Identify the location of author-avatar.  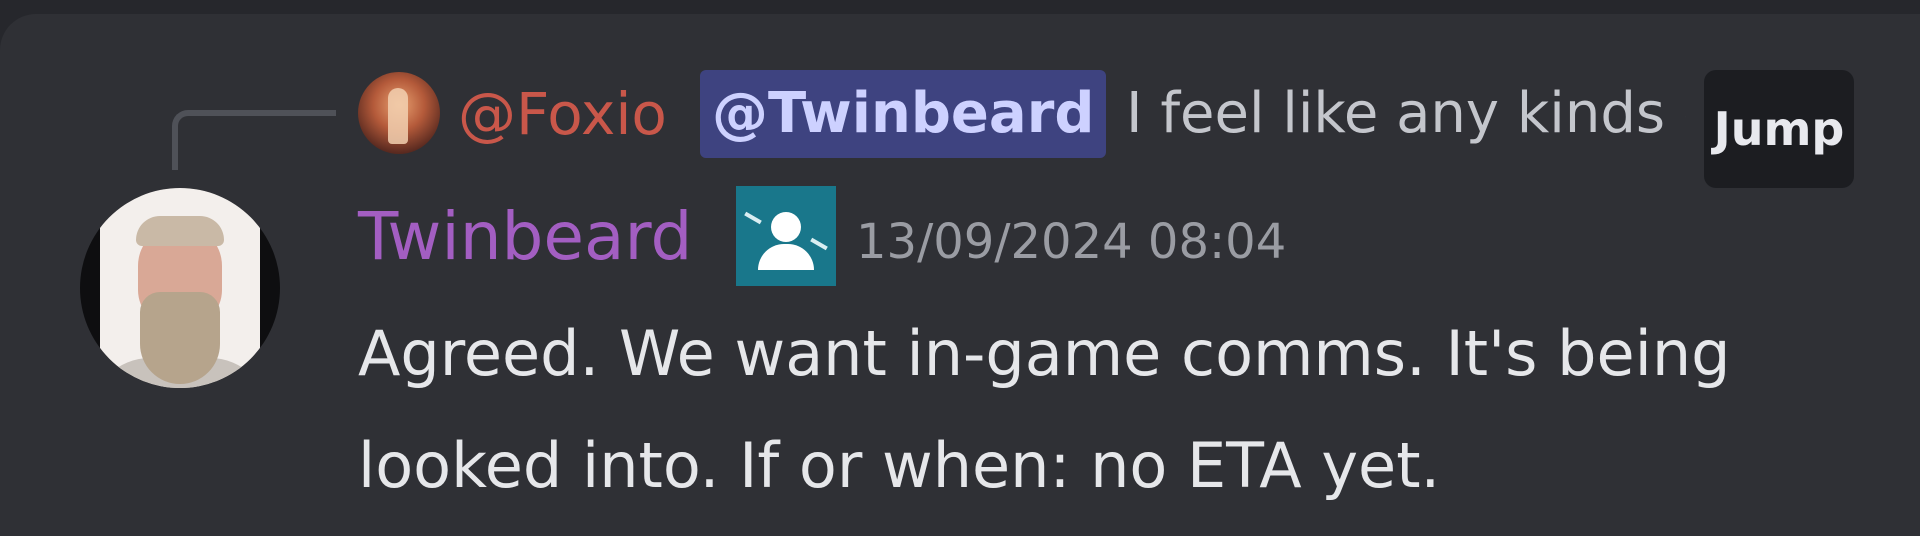
(180, 288).